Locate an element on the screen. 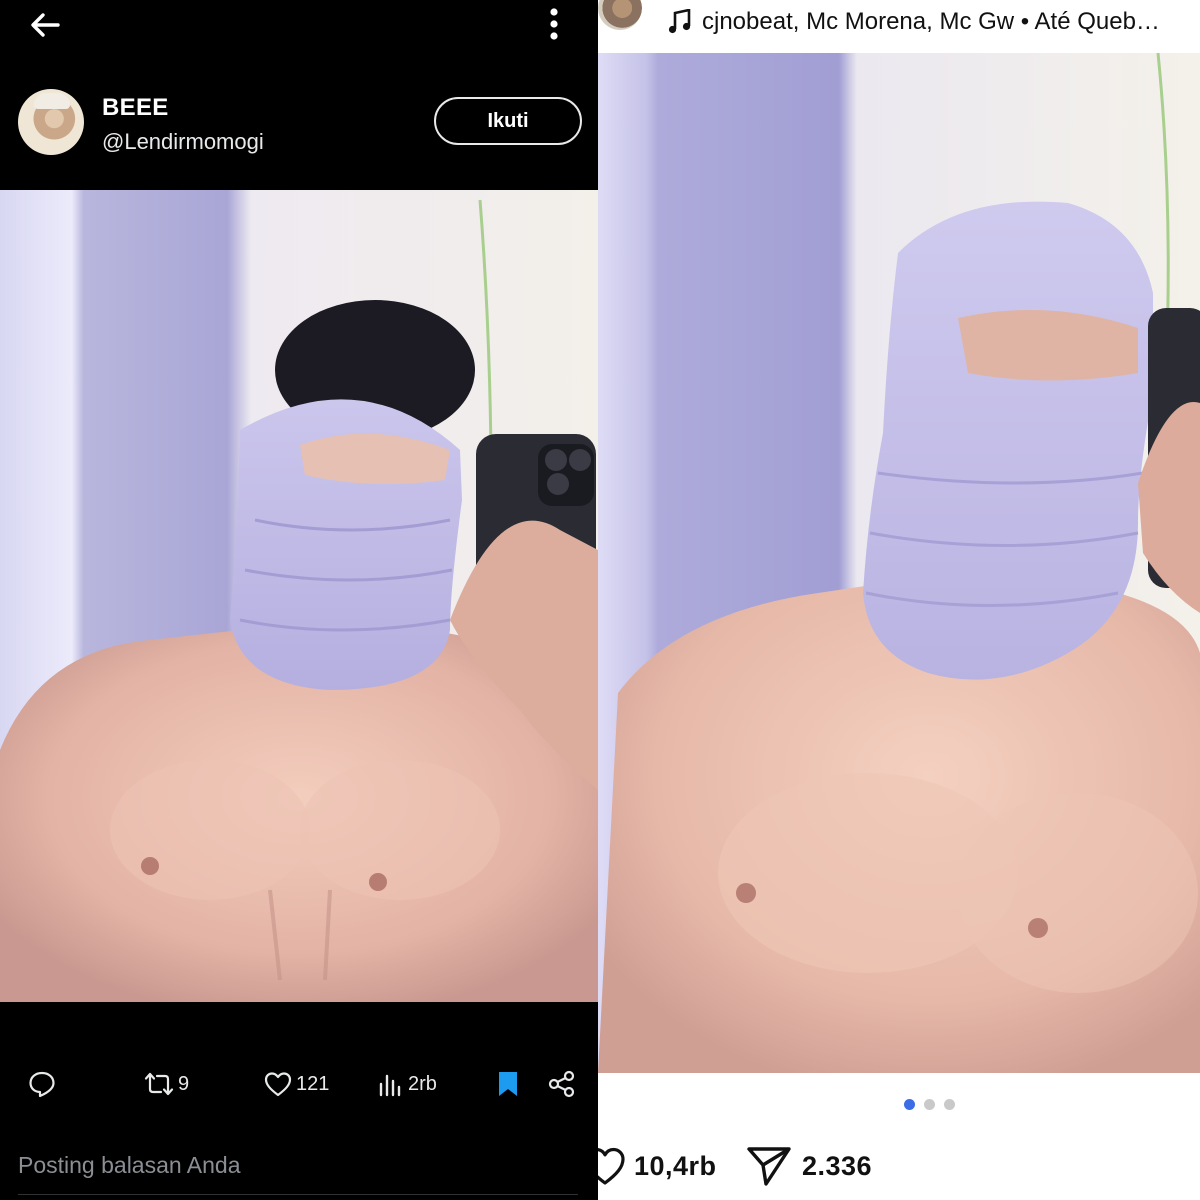  post-actions-bar: 9 121 2rb is located at coordinates (299, 1084).